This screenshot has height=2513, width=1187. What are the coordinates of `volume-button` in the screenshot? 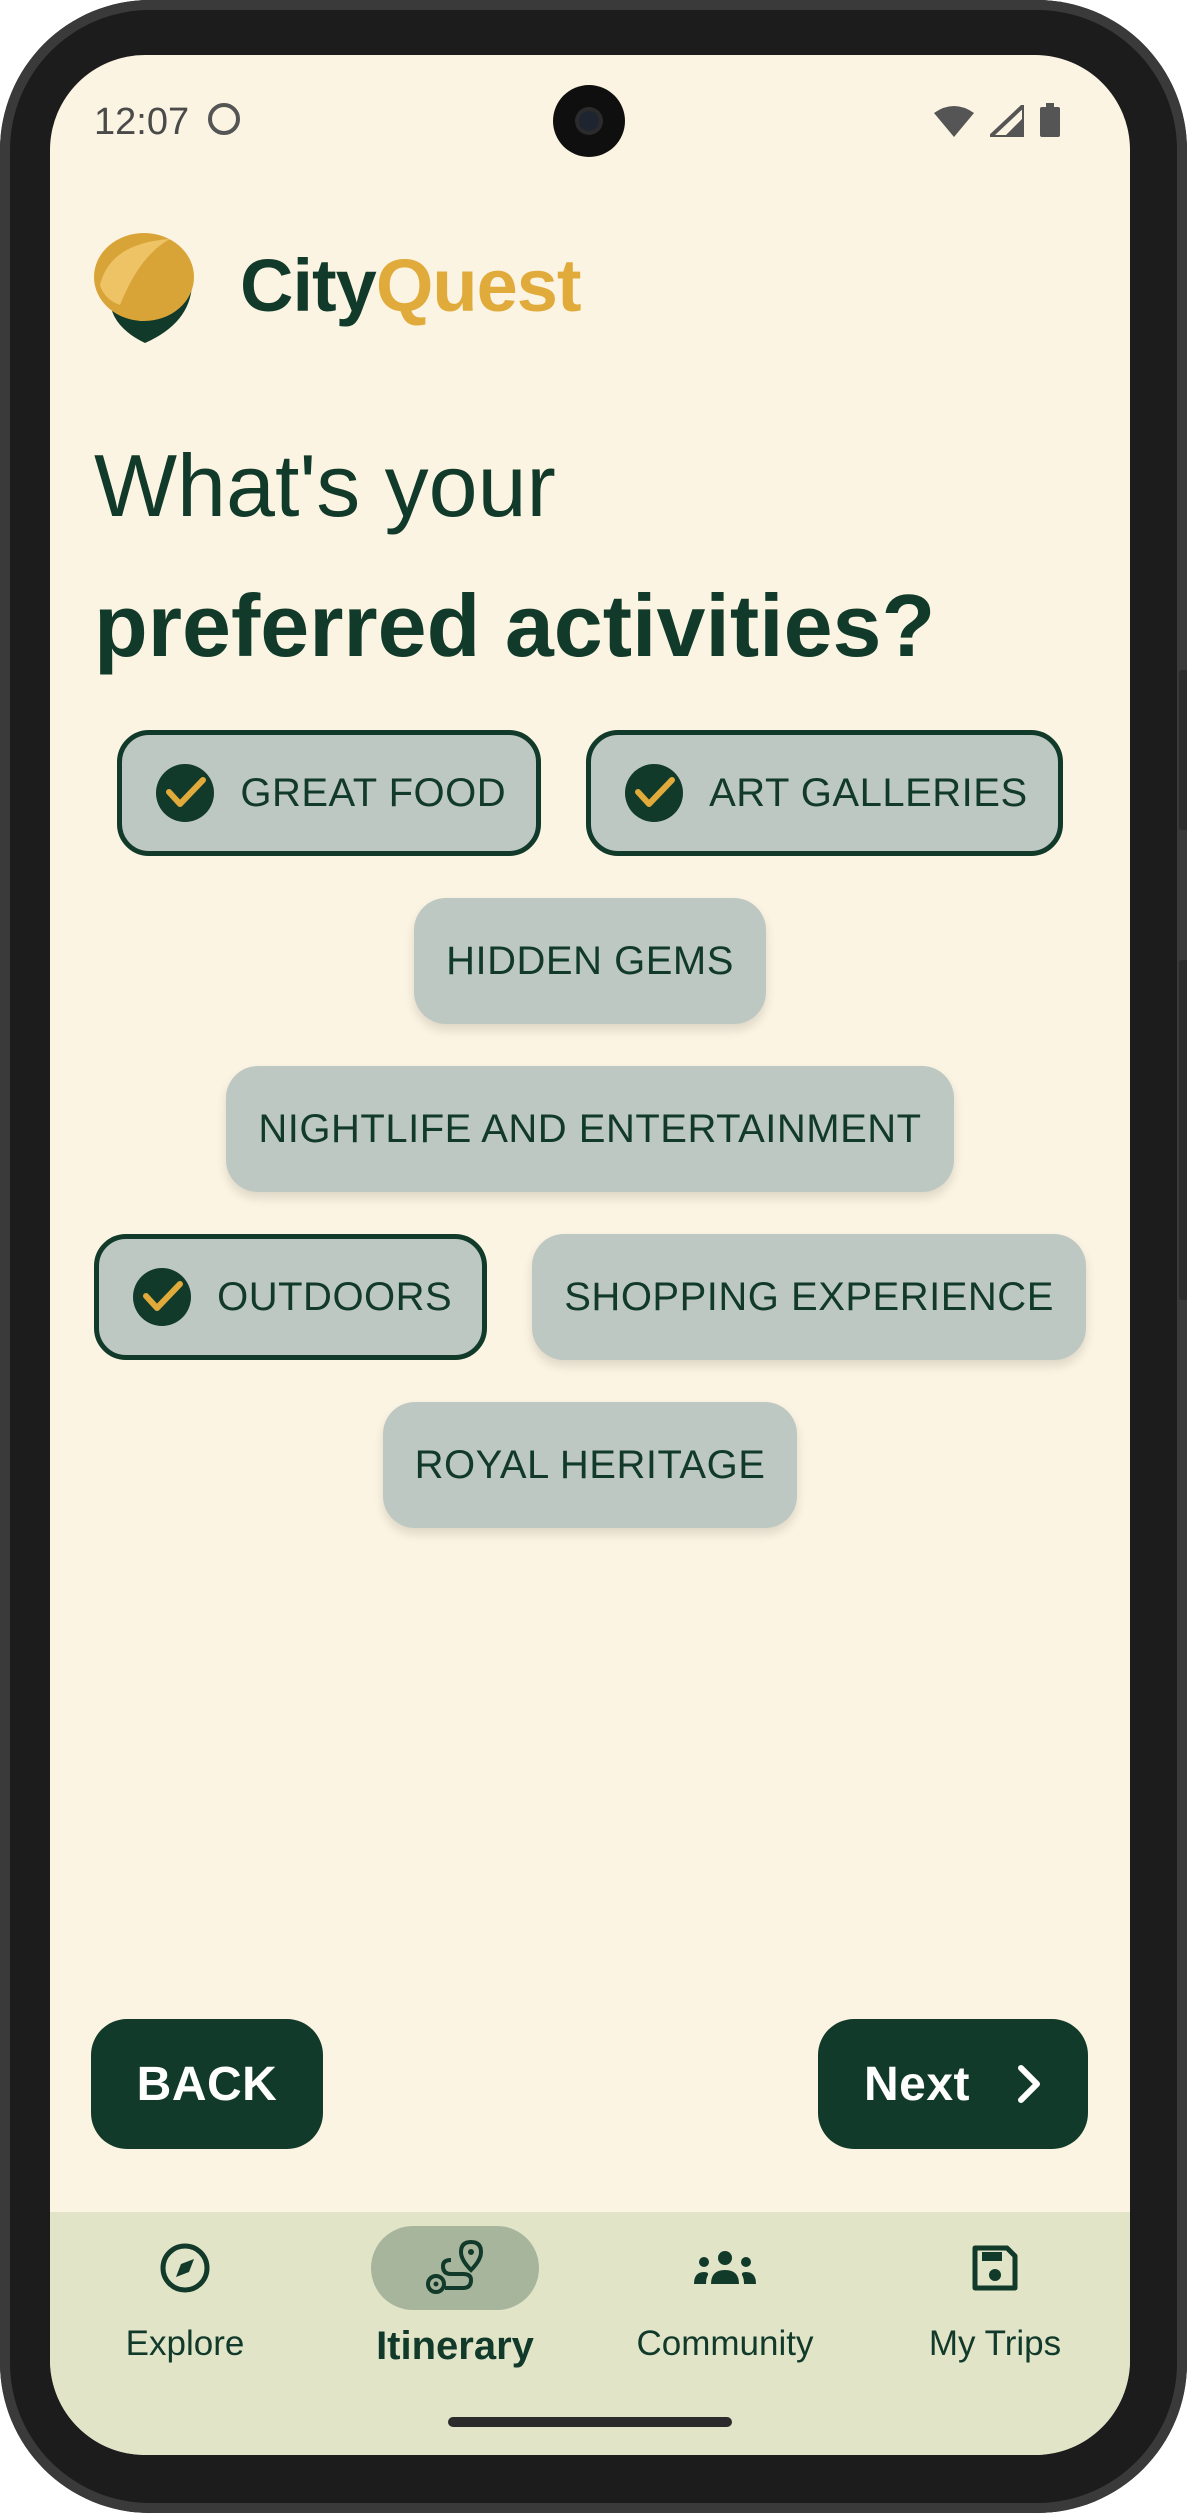 It's located at (1183, 750).